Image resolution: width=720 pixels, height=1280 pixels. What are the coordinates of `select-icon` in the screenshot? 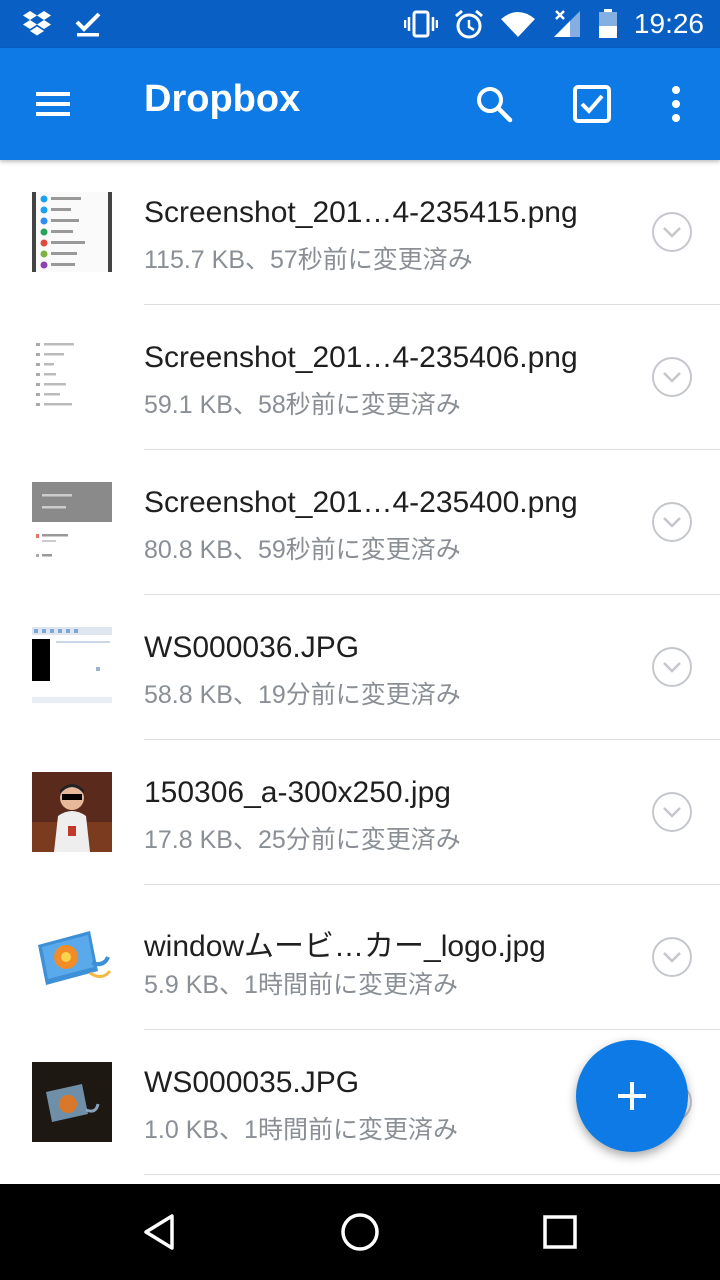 It's located at (592, 104).